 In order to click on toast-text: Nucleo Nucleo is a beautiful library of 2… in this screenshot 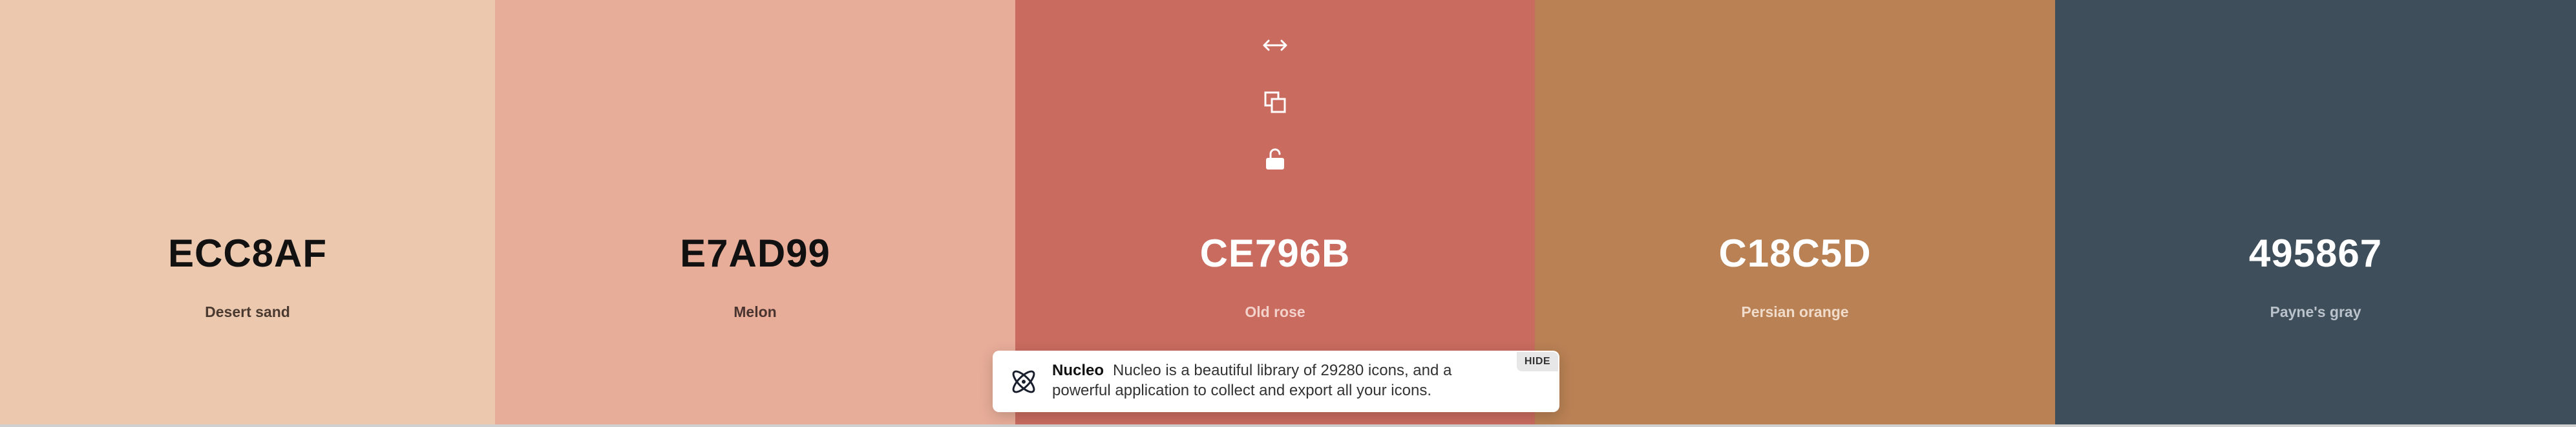, I will do `click(1262, 380)`.